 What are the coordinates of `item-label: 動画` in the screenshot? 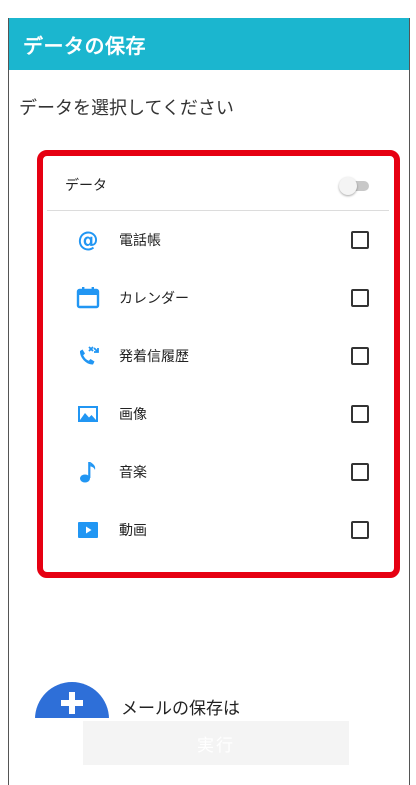 It's located at (133, 531).